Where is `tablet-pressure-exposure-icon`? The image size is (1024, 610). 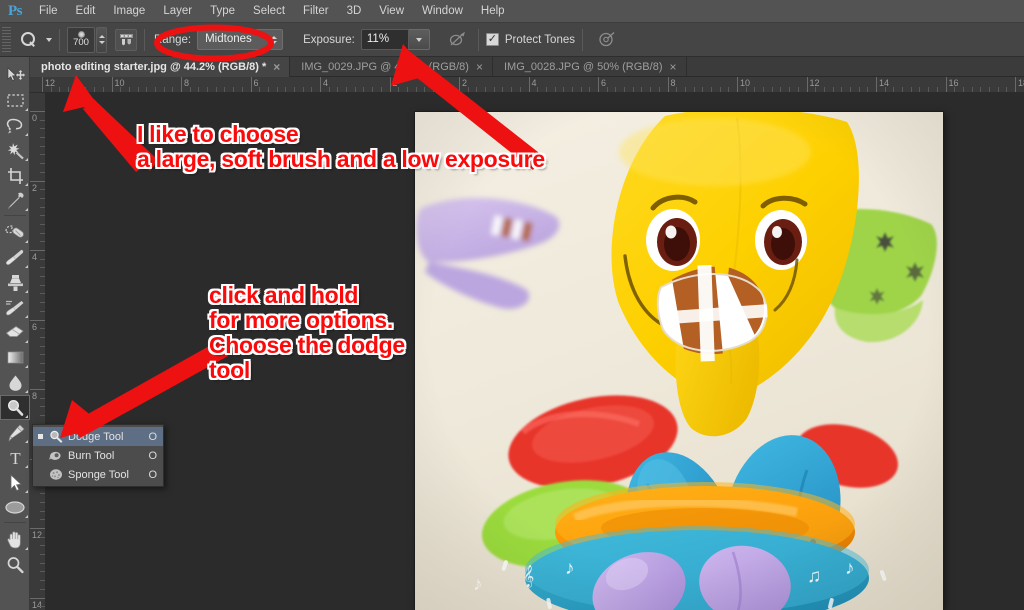 tablet-pressure-exposure-icon is located at coordinates (458, 40).